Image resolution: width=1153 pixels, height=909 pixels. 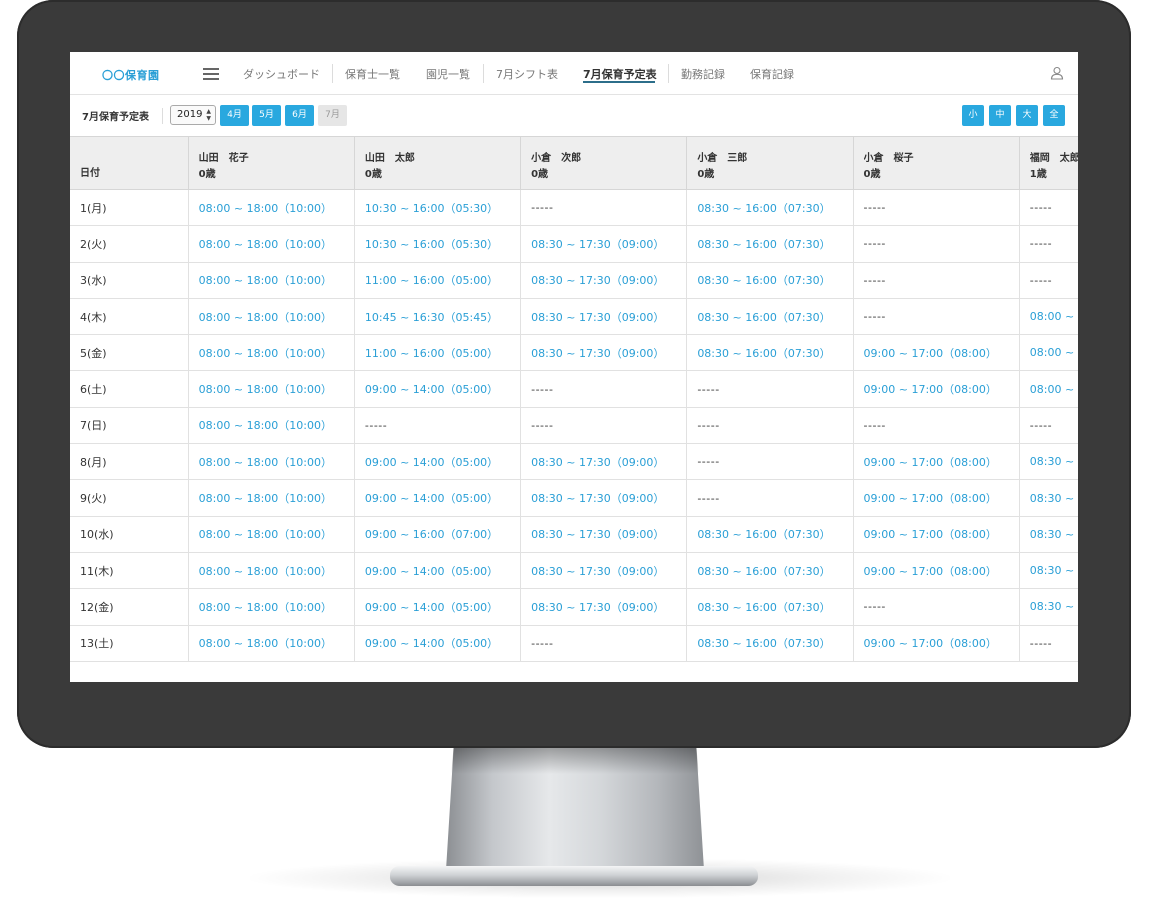 I want to click on nav-item-care-records: 保育記録, so click(x=772, y=74).